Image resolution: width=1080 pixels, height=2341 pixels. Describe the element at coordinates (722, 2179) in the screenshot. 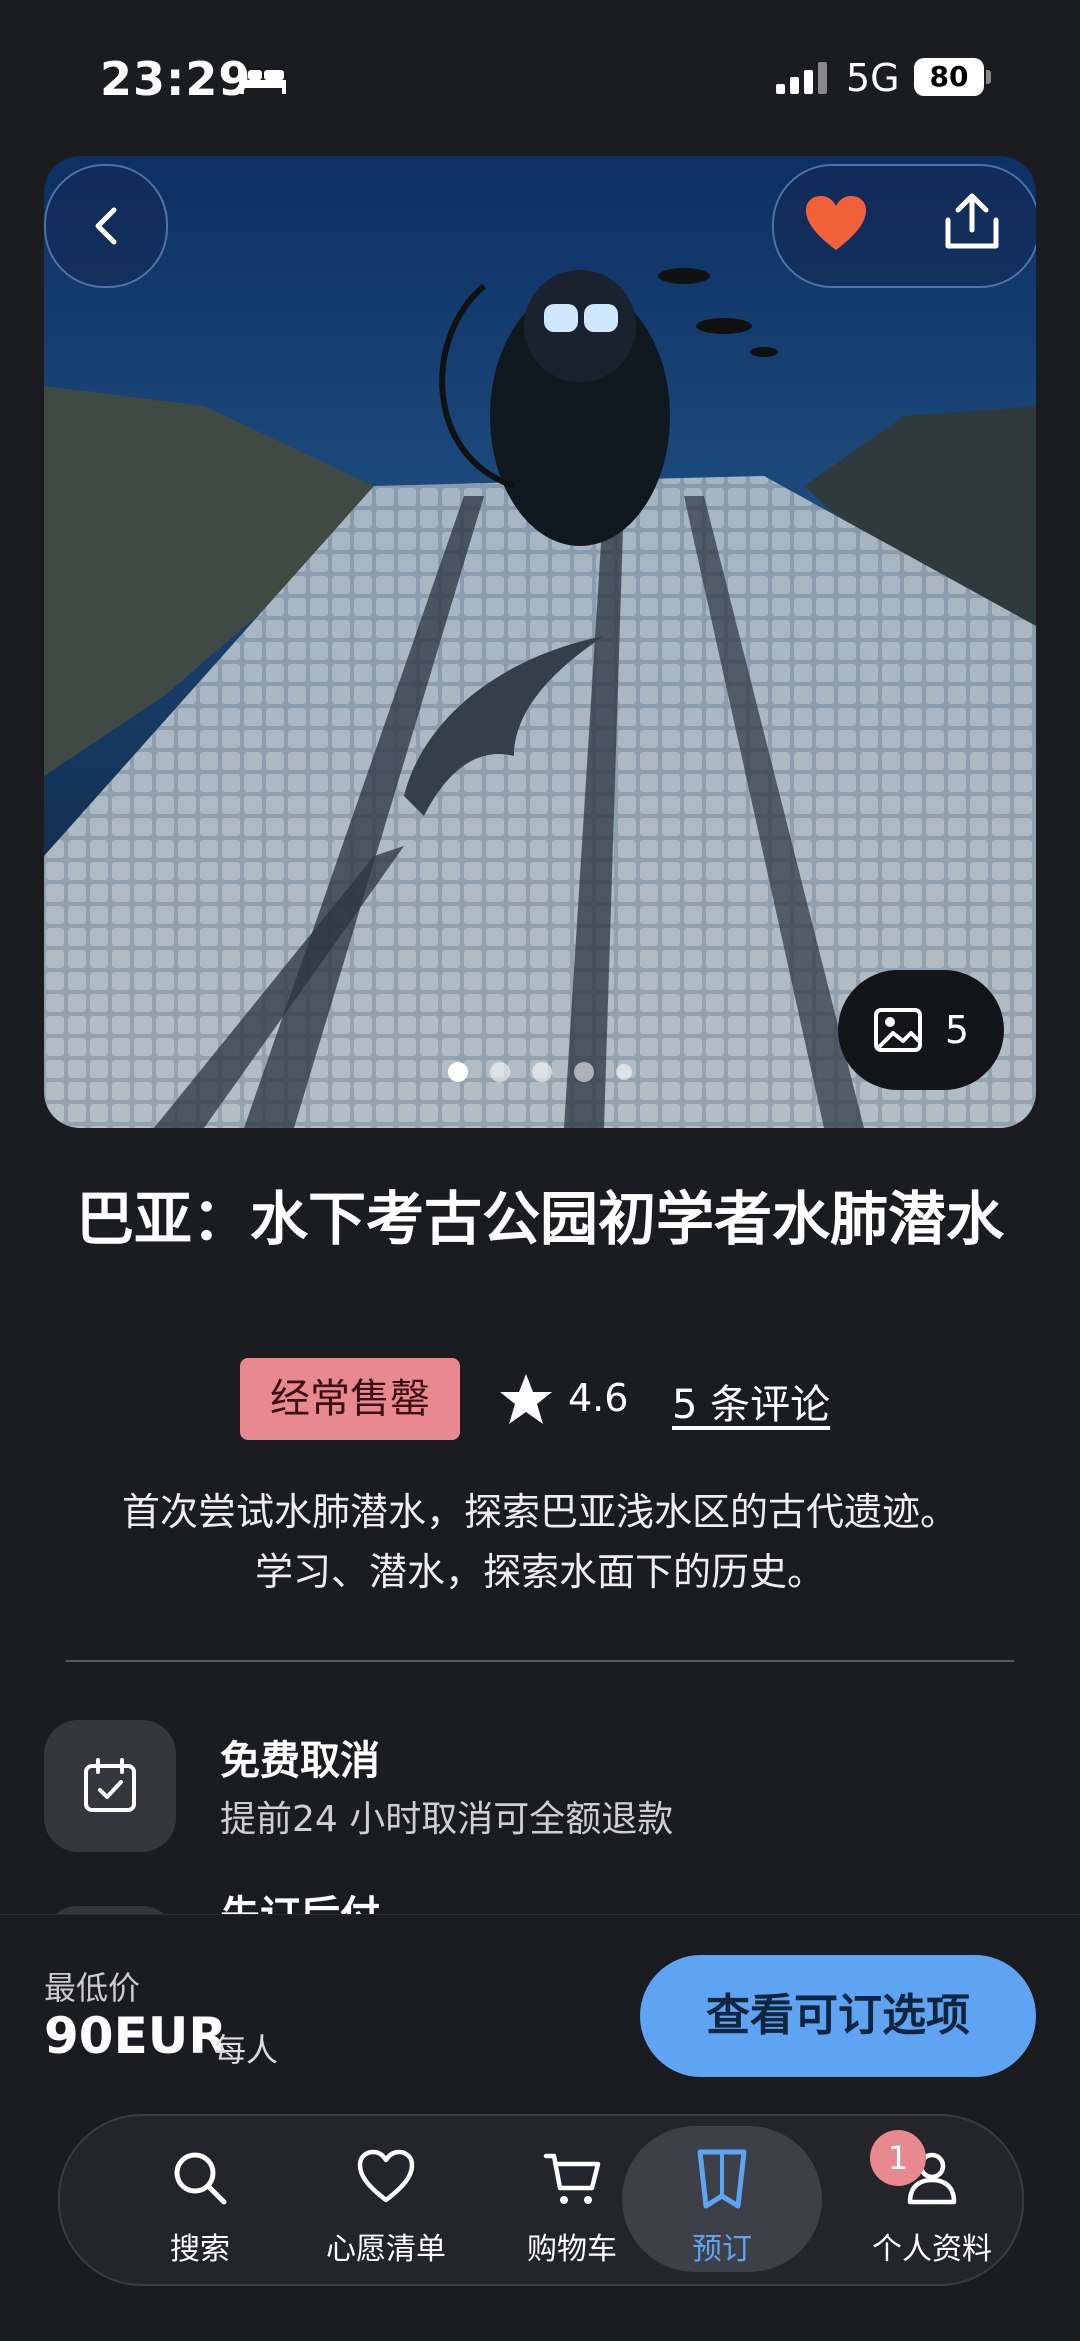

I see `bookings-icon` at that location.